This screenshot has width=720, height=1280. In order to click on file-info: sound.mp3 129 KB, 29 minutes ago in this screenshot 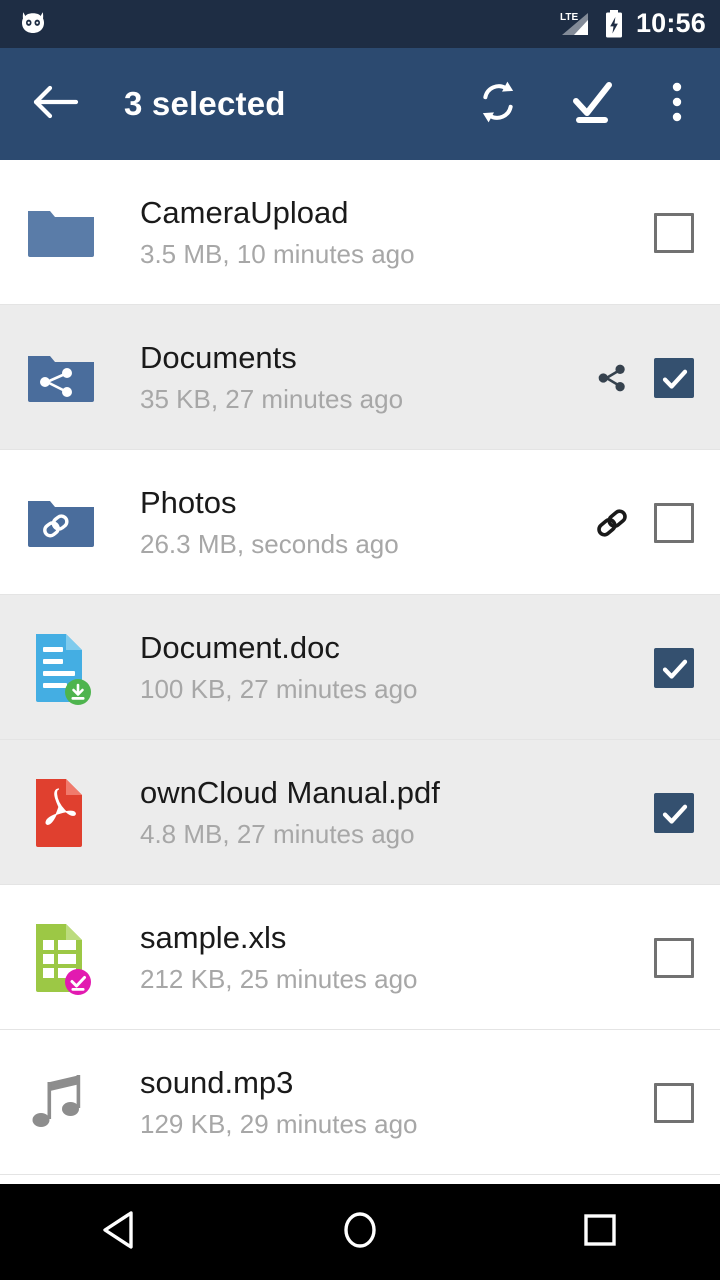, I will do `click(397, 1102)`.